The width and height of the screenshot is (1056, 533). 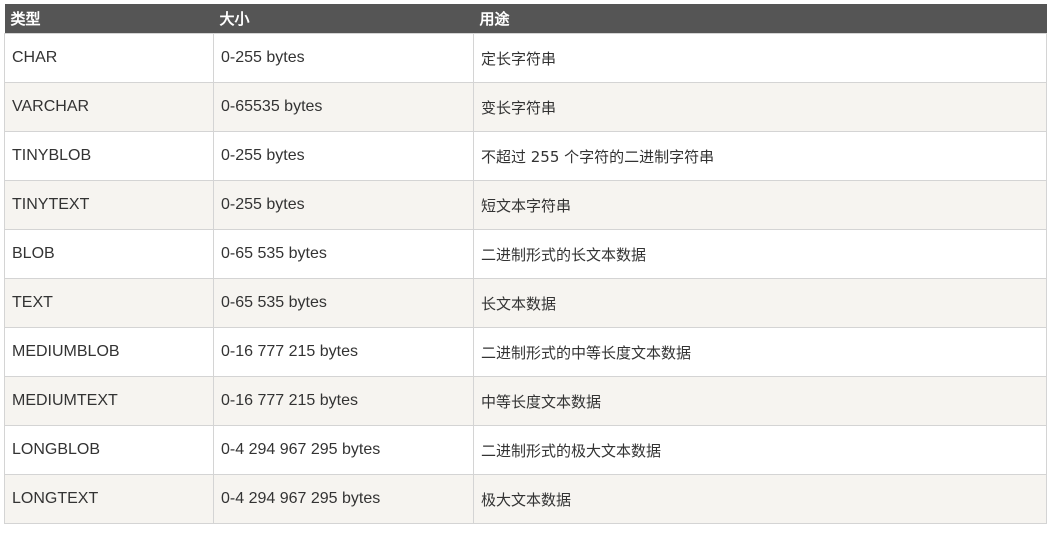 I want to click on table-row: BLOB 0-65 535 bytes 二进制形式的长文本数据, so click(x=525, y=254).